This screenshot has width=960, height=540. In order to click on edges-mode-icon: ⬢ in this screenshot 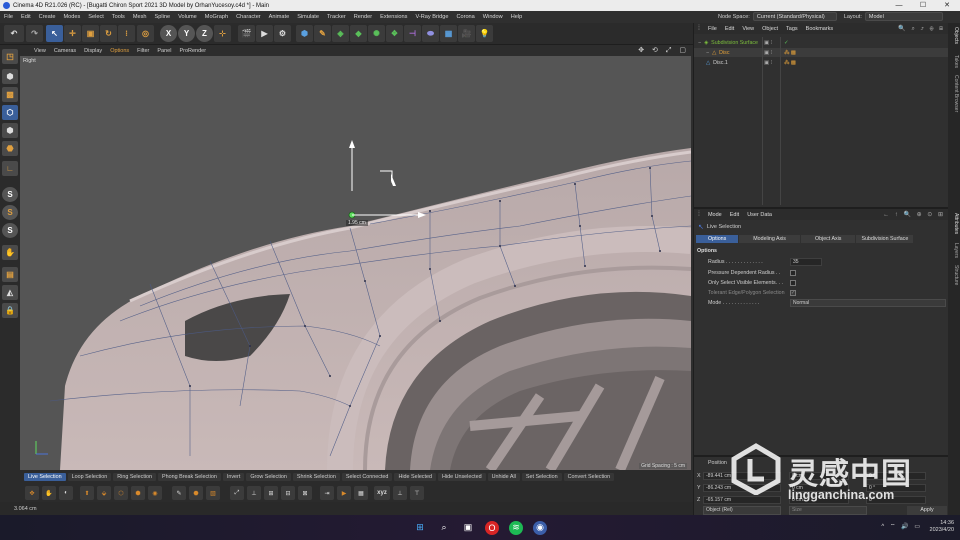, I will do `click(10, 130)`.